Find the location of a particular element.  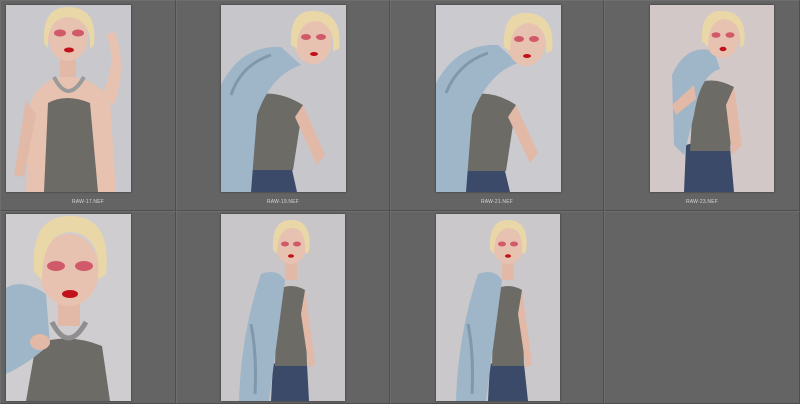

grid-cell-3: RAW-21.NEF is located at coordinates (497, 105).